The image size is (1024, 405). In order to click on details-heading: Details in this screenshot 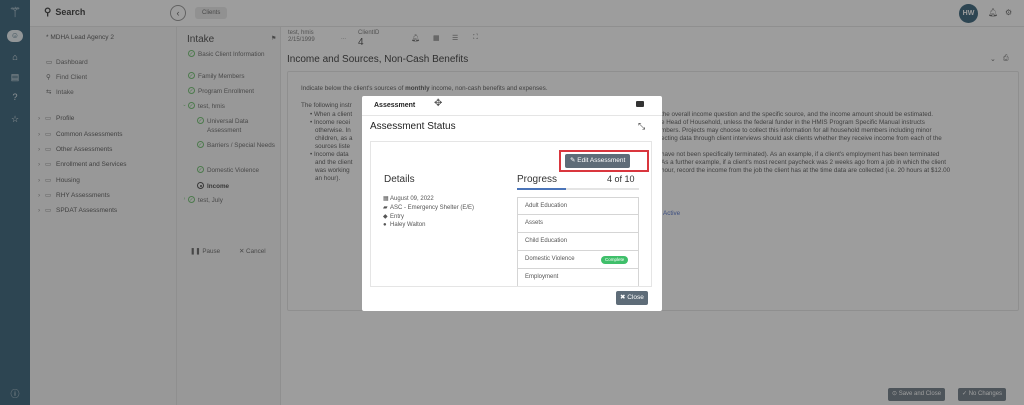, I will do `click(399, 179)`.